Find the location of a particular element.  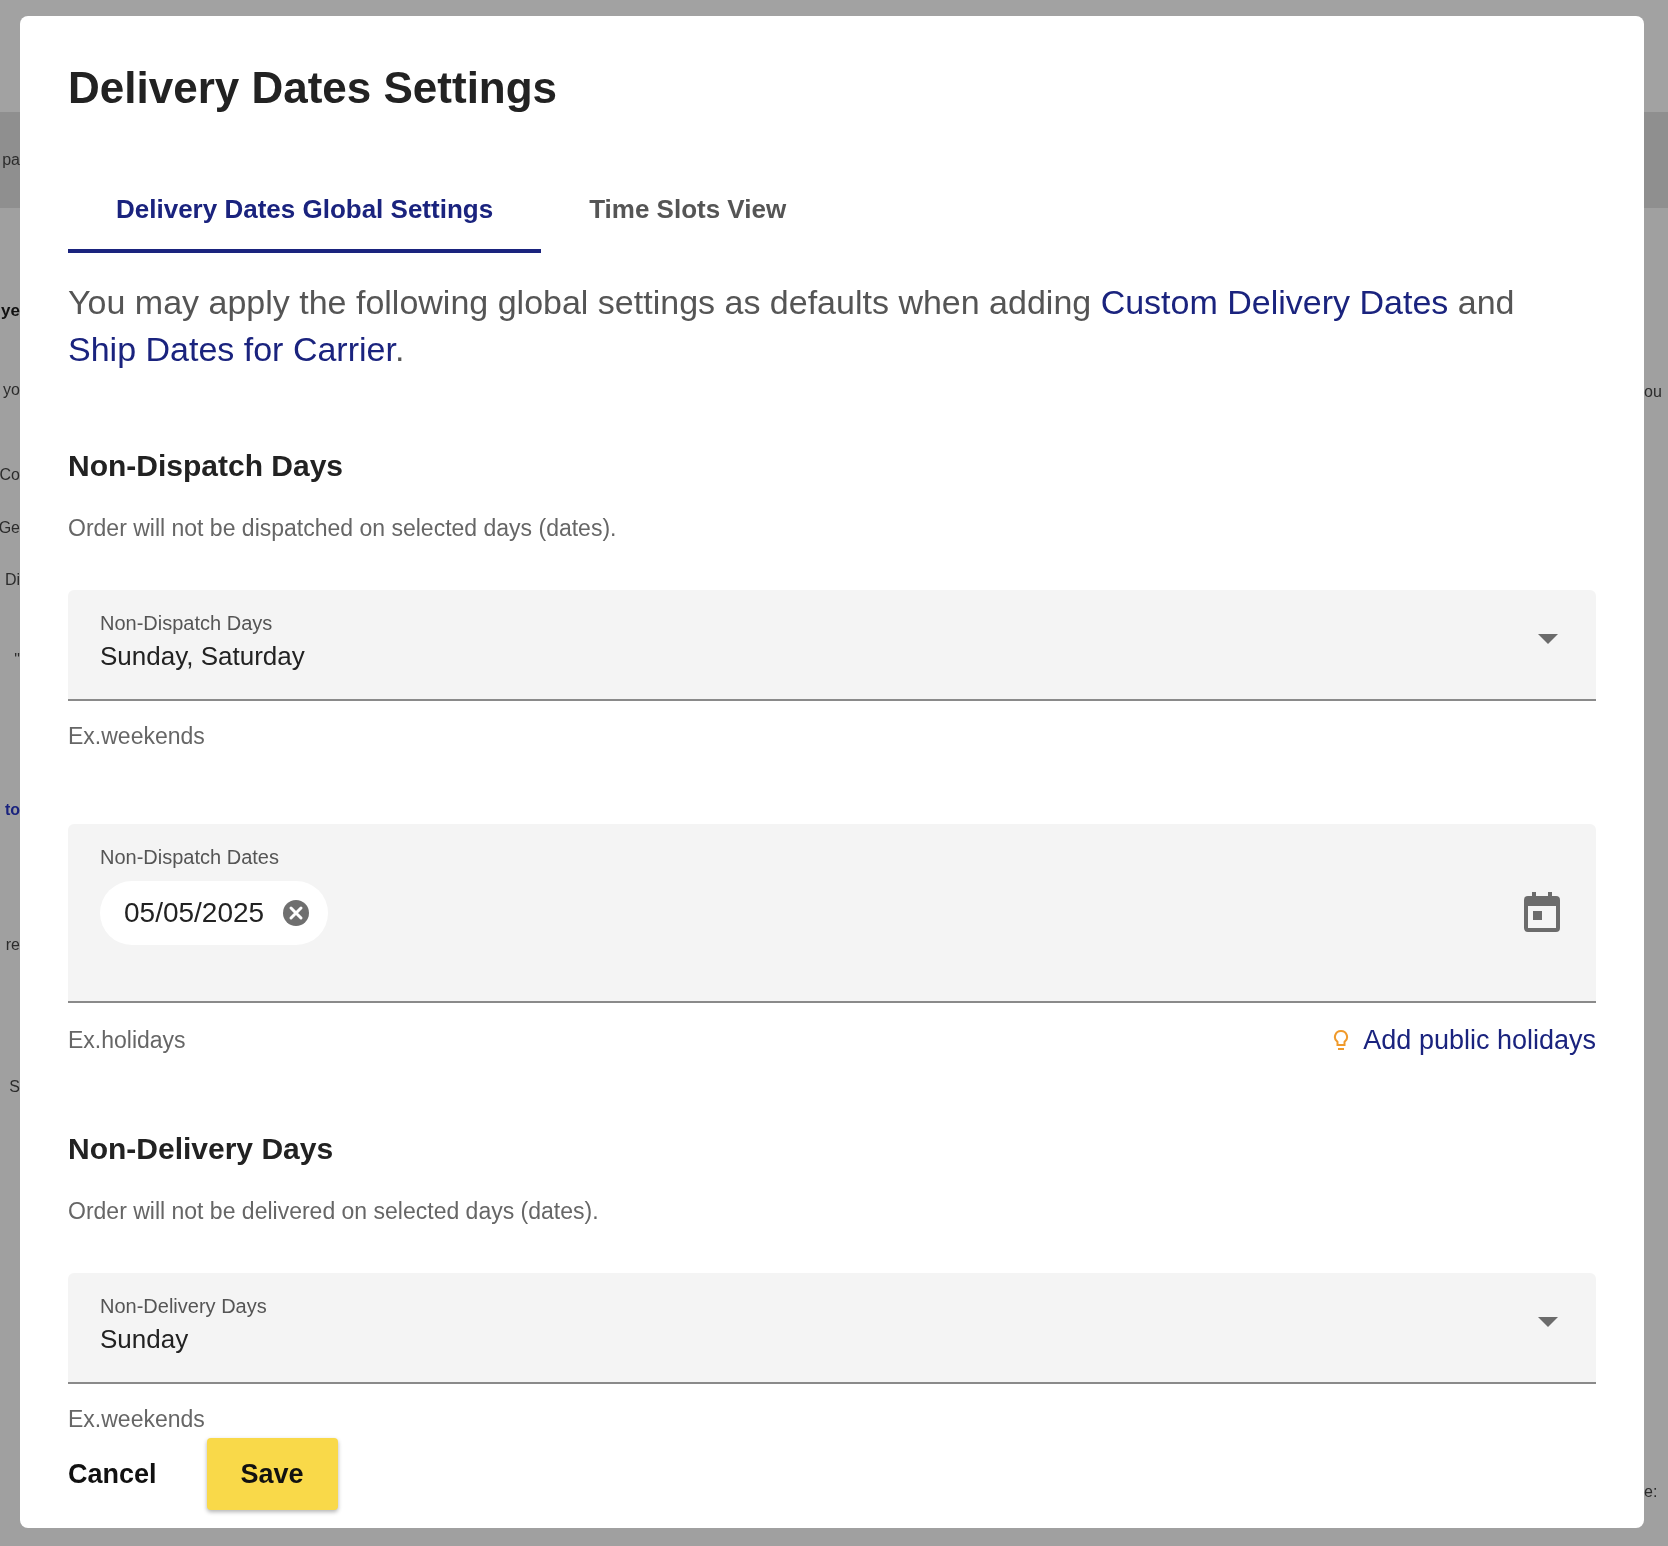

tab: Time Slots View is located at coordinates (688, 224).